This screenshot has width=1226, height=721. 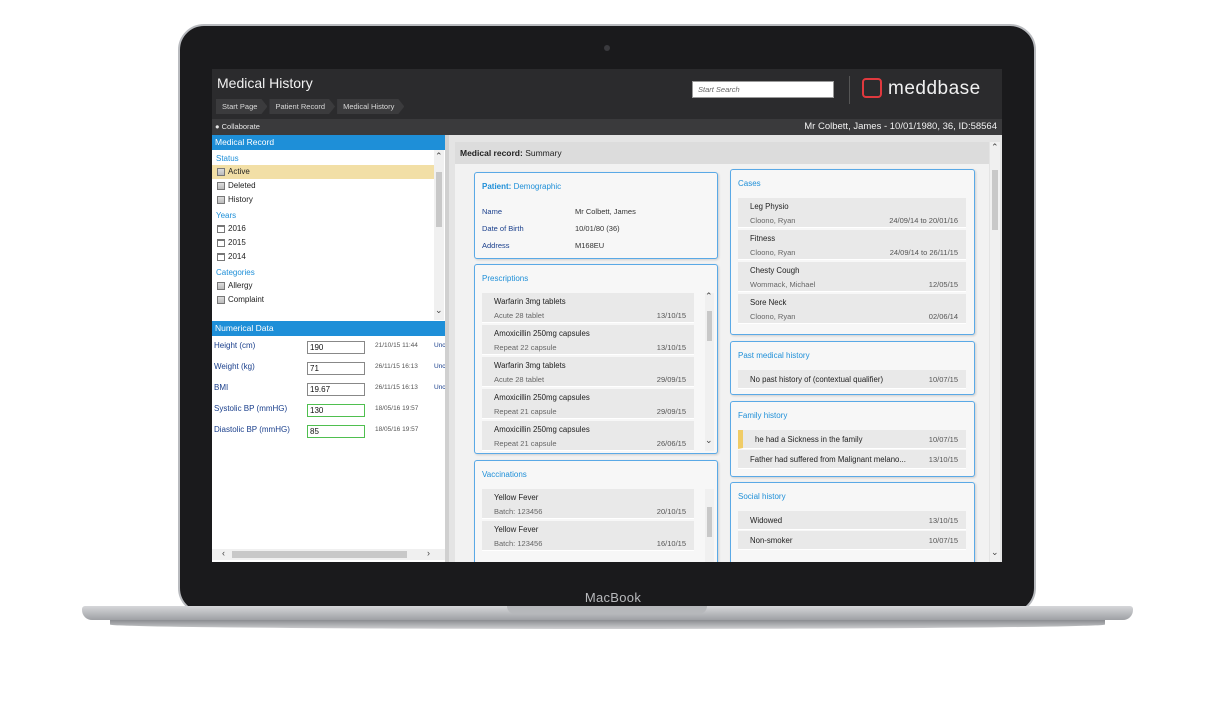 What do you see at coordinates (519, 315) in the screenshot?
I see `item-detail: Acute 28 tablet` at bounding box center [519, 315].